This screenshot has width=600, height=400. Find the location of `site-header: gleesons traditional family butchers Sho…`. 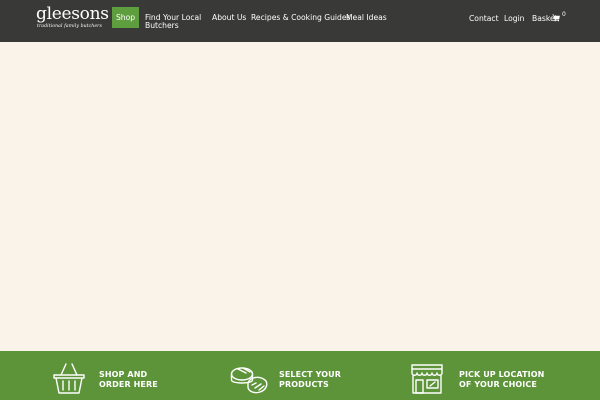

site-header: gleesons traditional family butchers Sho… is located at coordinates (300, 21).